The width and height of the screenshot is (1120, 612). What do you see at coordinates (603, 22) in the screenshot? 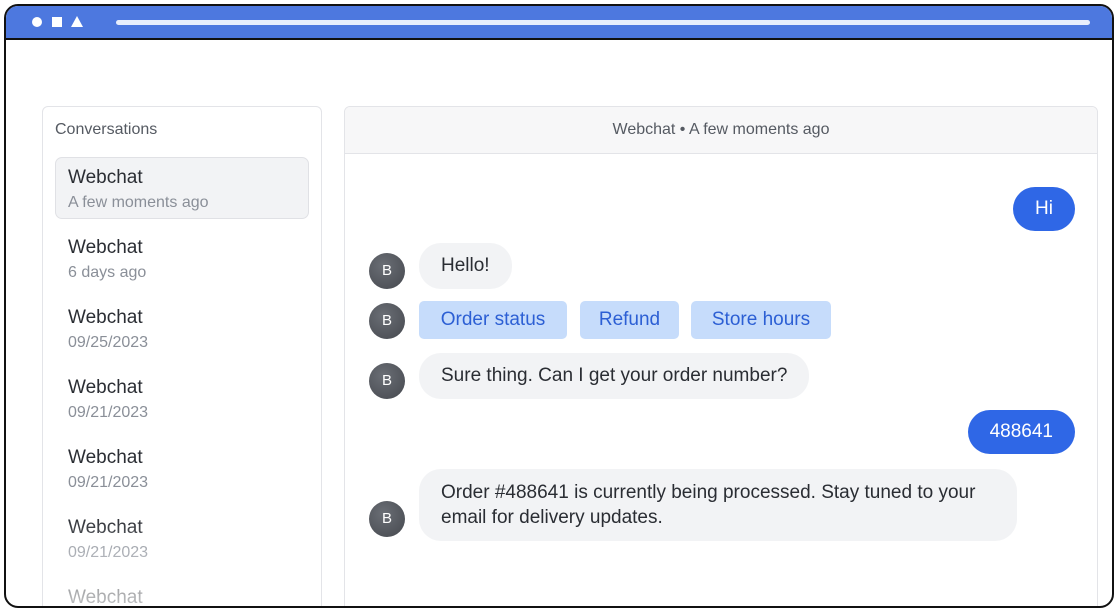
I see `address-bar` at bounding box center [603, 22].